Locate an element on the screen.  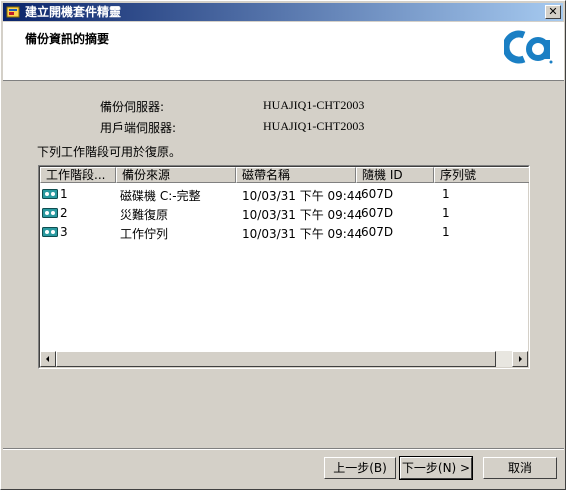
back-button: 上一步(B) is located at coordinates (360, 468).